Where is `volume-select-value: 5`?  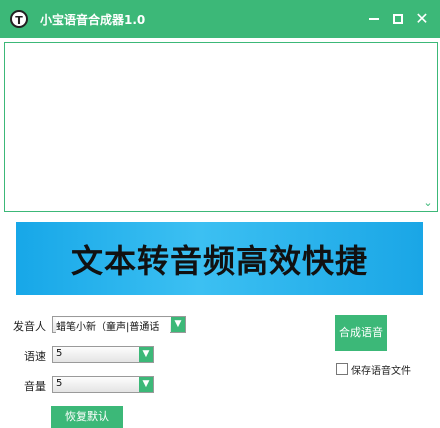
volume-select-value: 5 is located at coordinates (59, 383).